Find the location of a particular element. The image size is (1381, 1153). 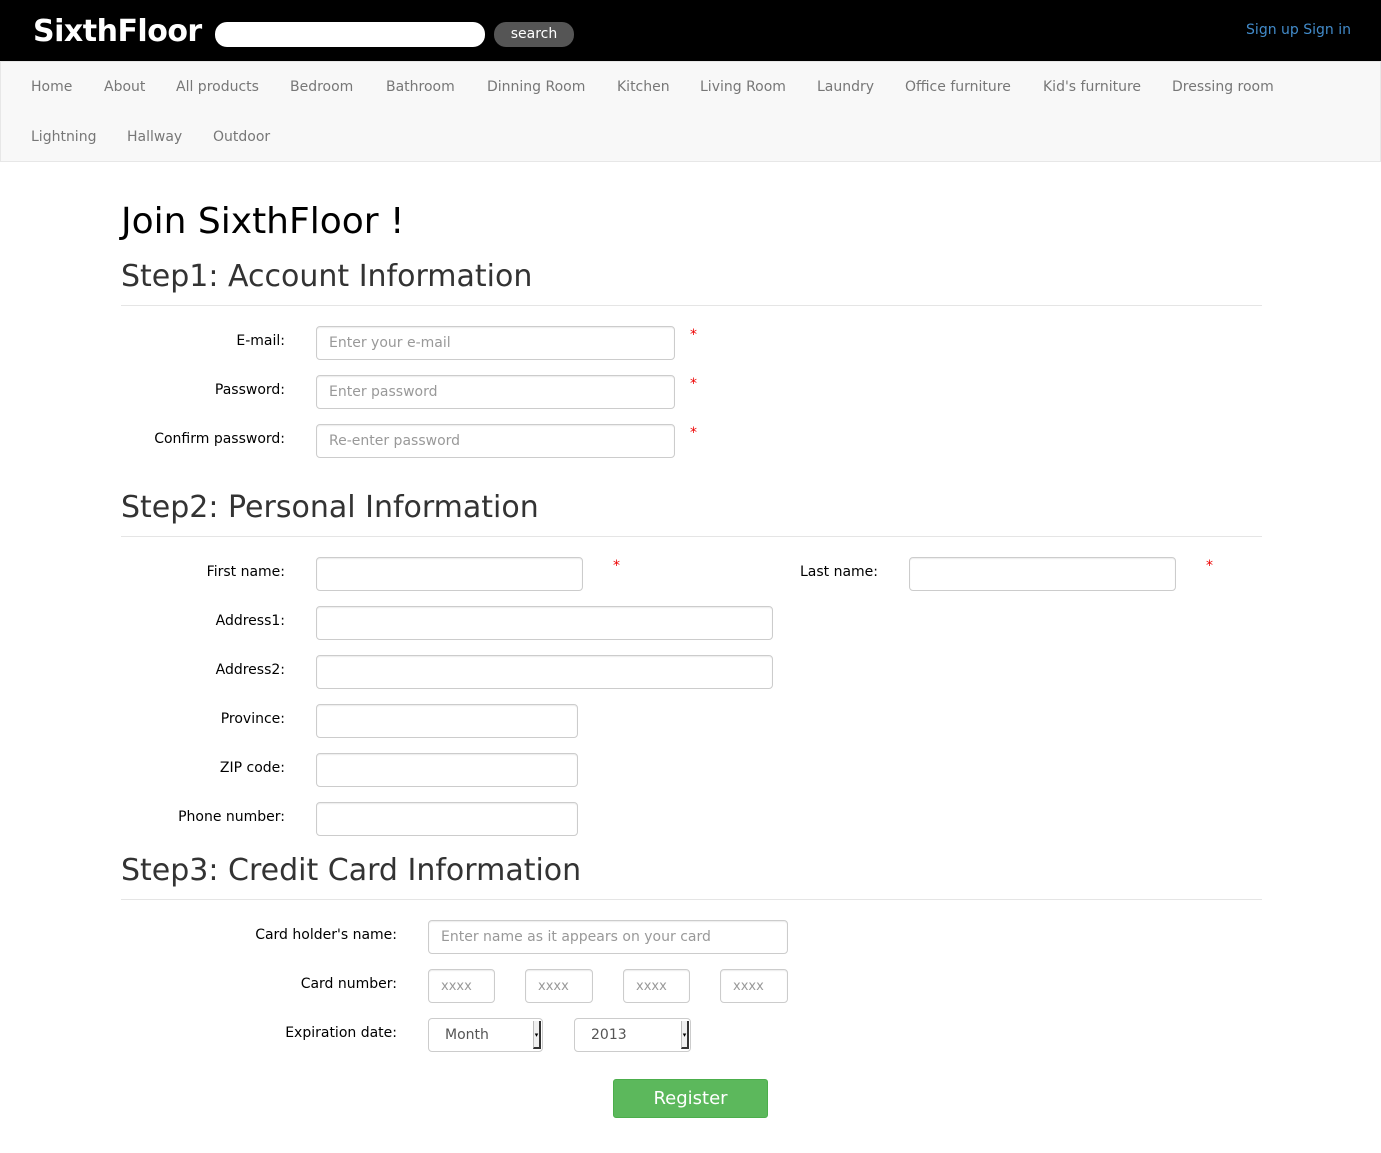

step1-title: Step1: Account Information is located at coordinates (327, 276).